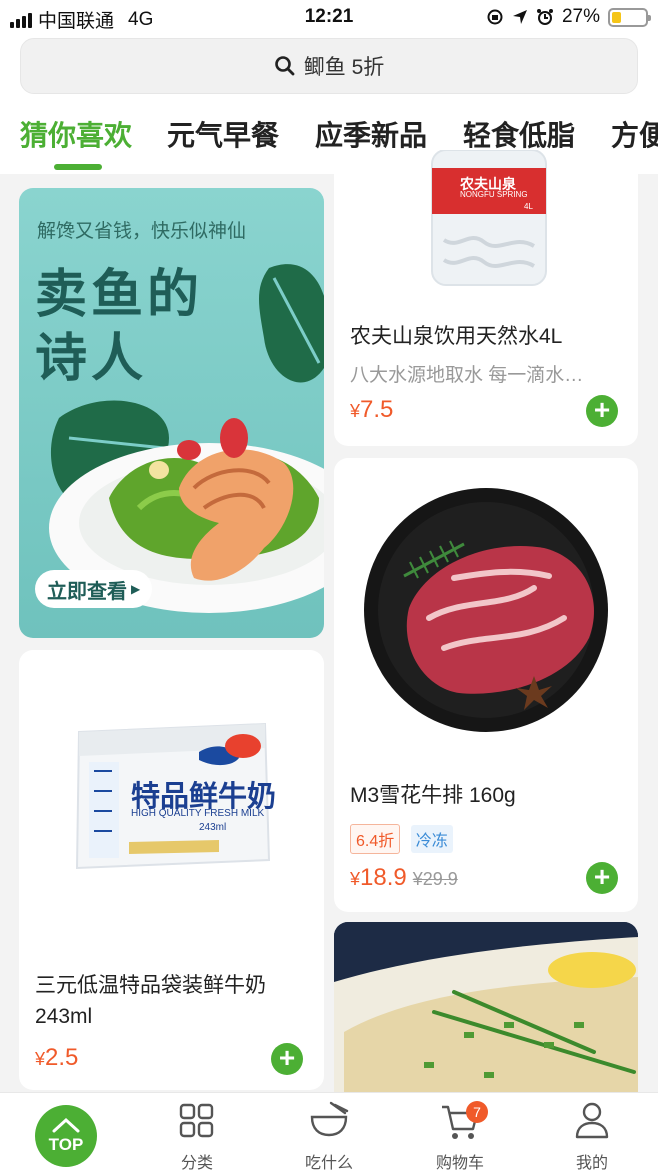  I want to click on frozen-tag: 冷冻, so click(431, 839).